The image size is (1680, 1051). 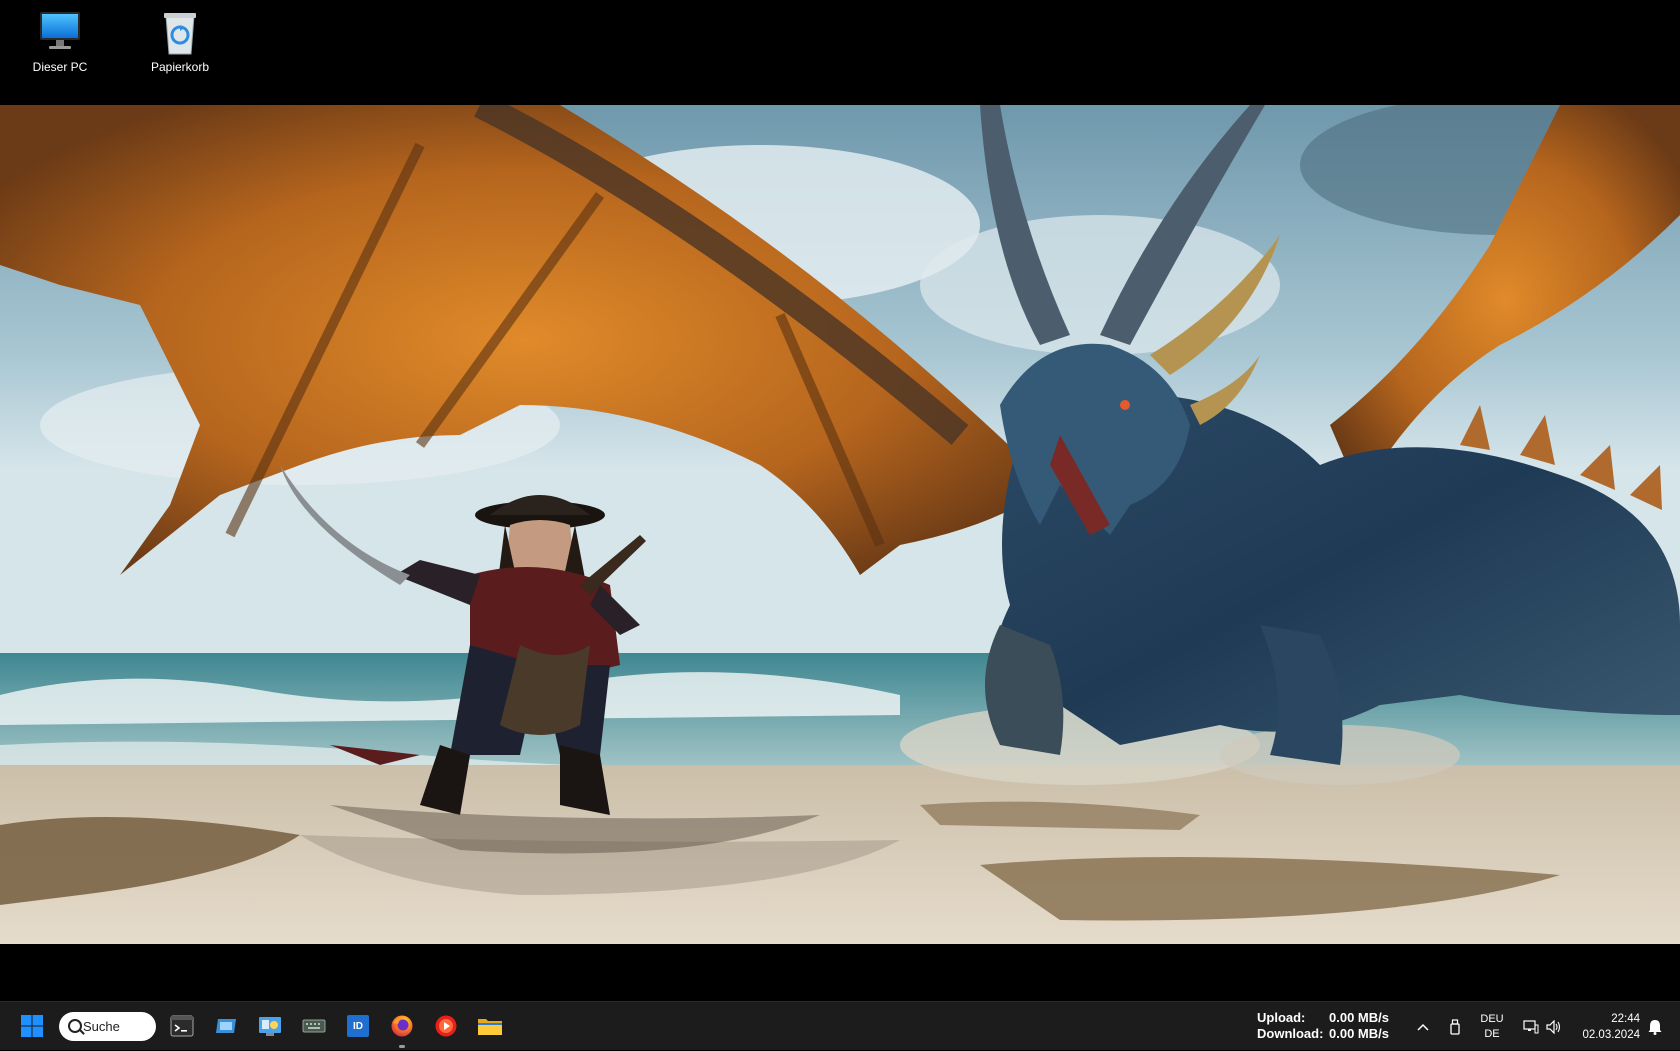 I want to click on notifications-button, so click(x=1655, y=1026).